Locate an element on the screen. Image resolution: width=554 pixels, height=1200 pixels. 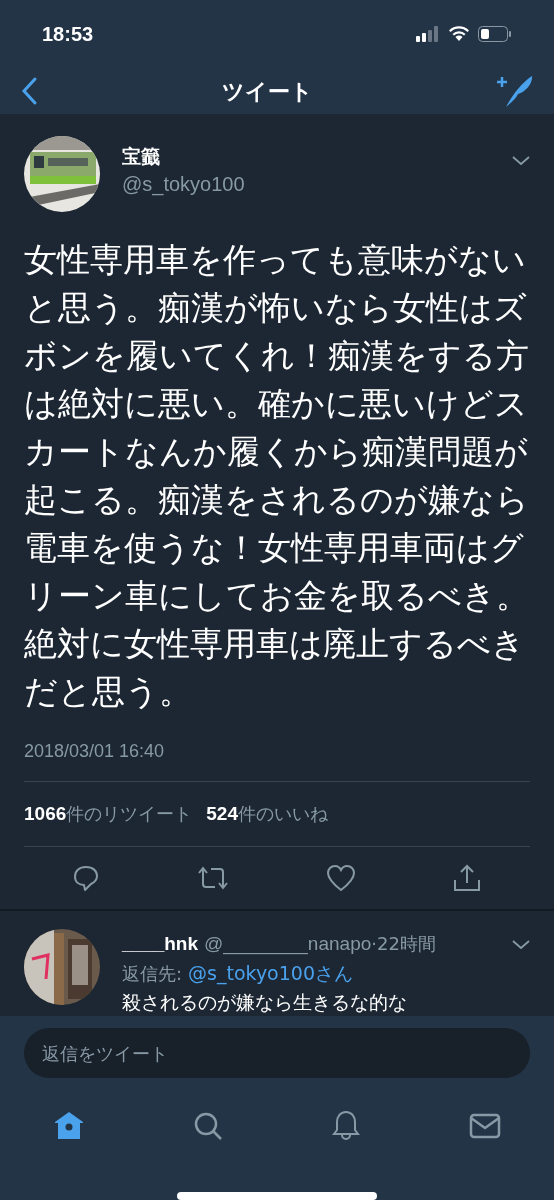
signal-icon is located at coordinates (428, 34).